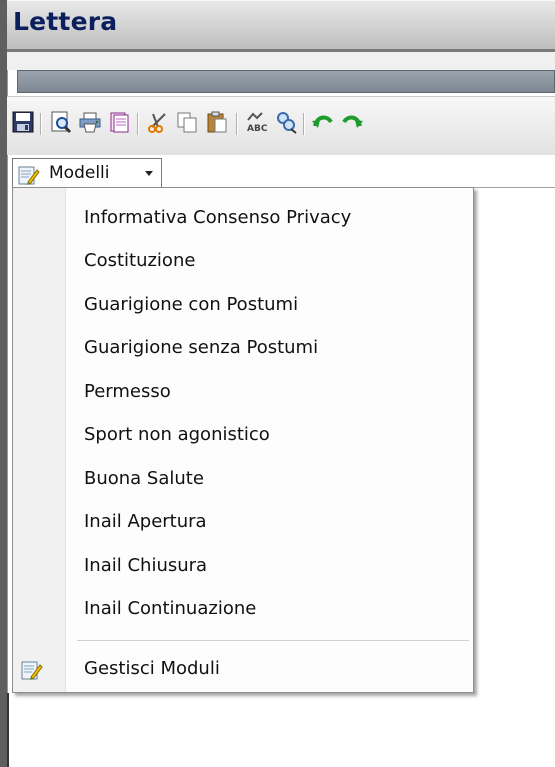 The image size is (555, 767). What do you see at coordinates (61, 122) in the screenshot?
I see `print-preview-icon` at bounding box center [61, 122].